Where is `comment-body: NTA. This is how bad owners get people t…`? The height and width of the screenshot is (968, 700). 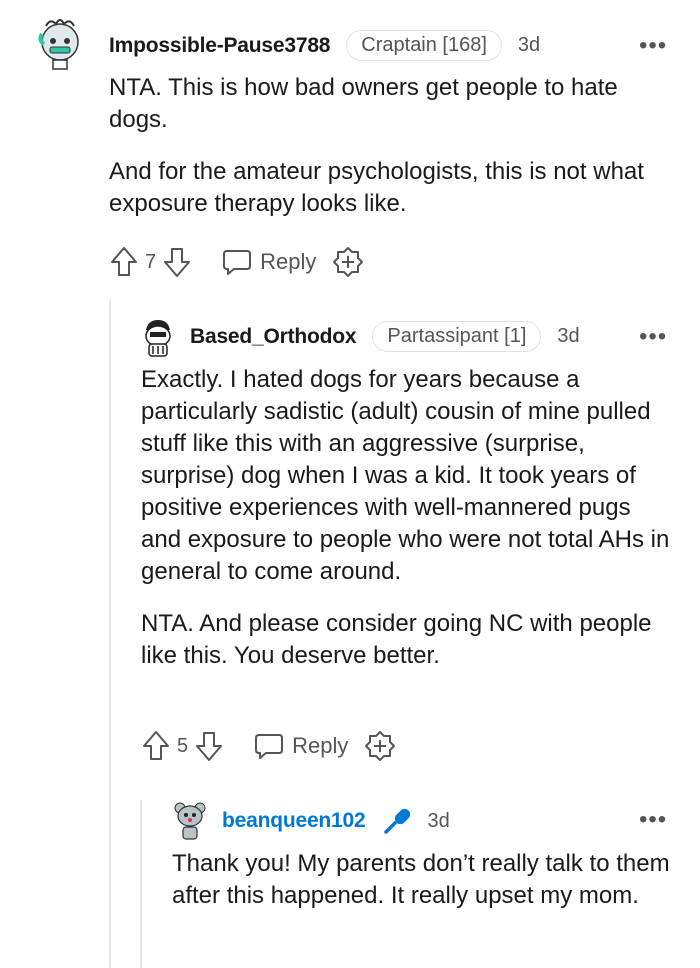 comment-body: NTA. This is how bad owners get people t… is located at coordinates (389, 156).